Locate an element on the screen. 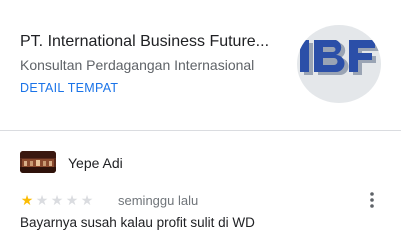 The image size is (401, 252). more-vert-icon is located at coordinates (372, 200).